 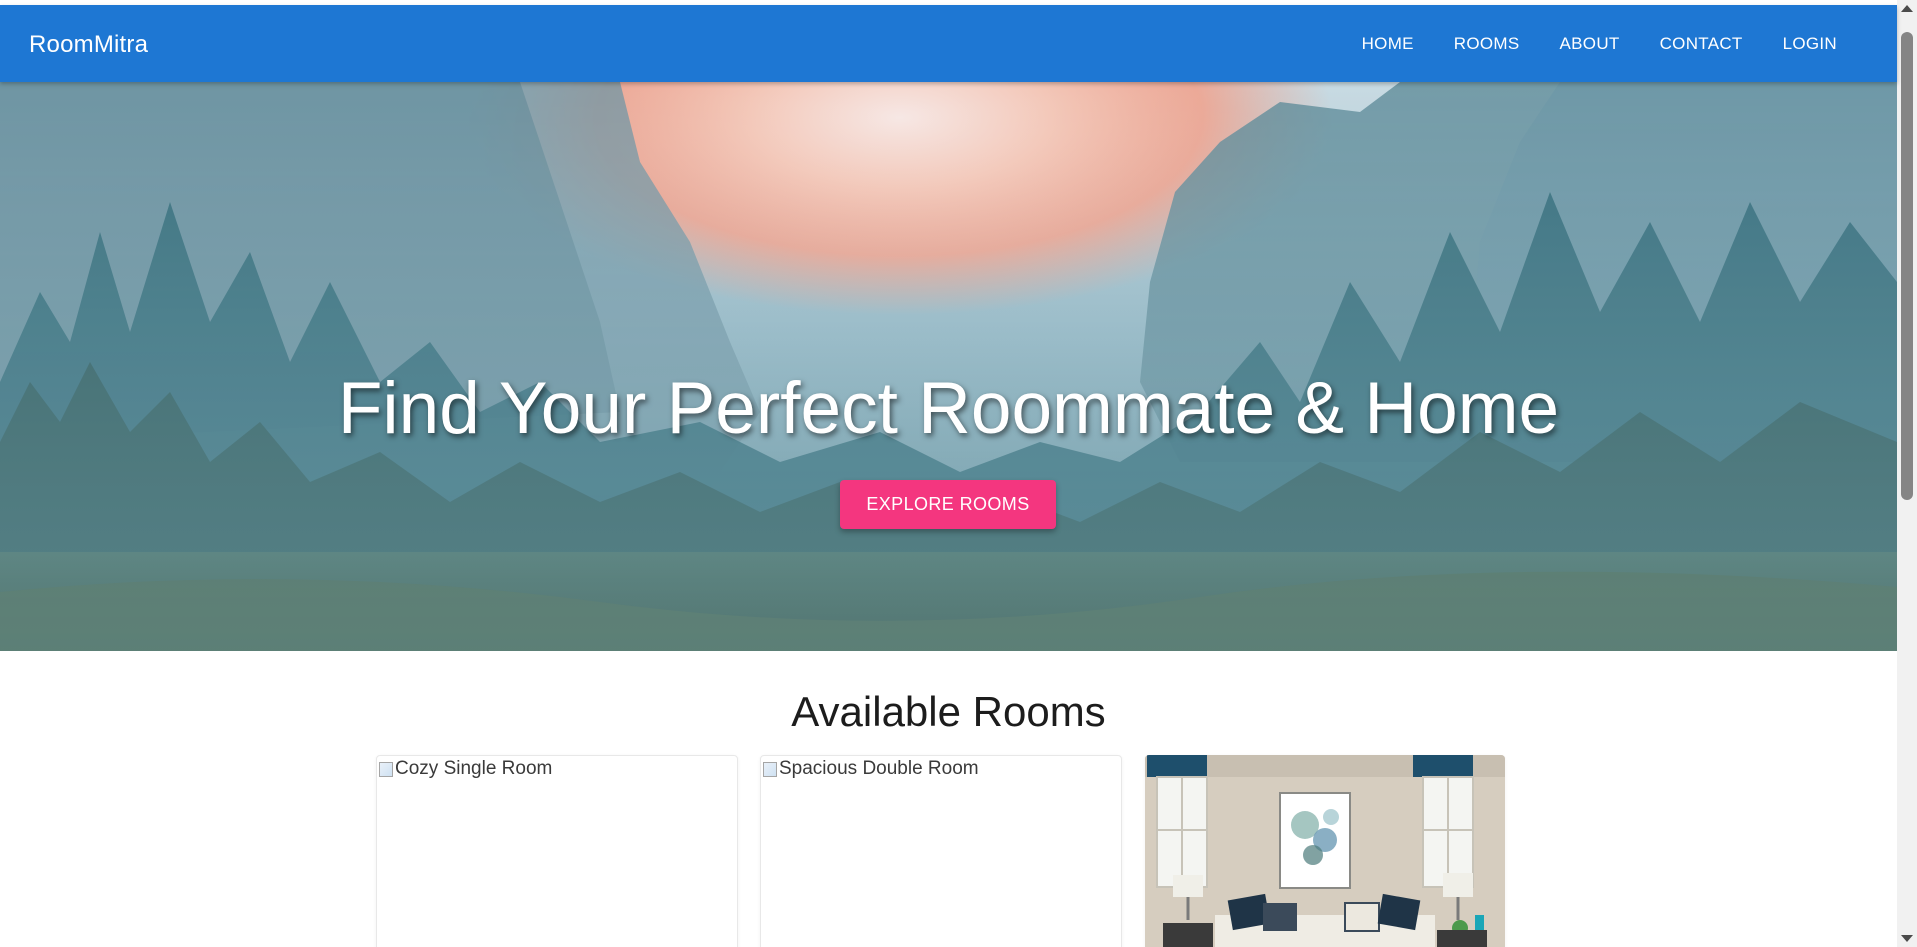 I want to click on room-photo, so click(x=1325, y=851).